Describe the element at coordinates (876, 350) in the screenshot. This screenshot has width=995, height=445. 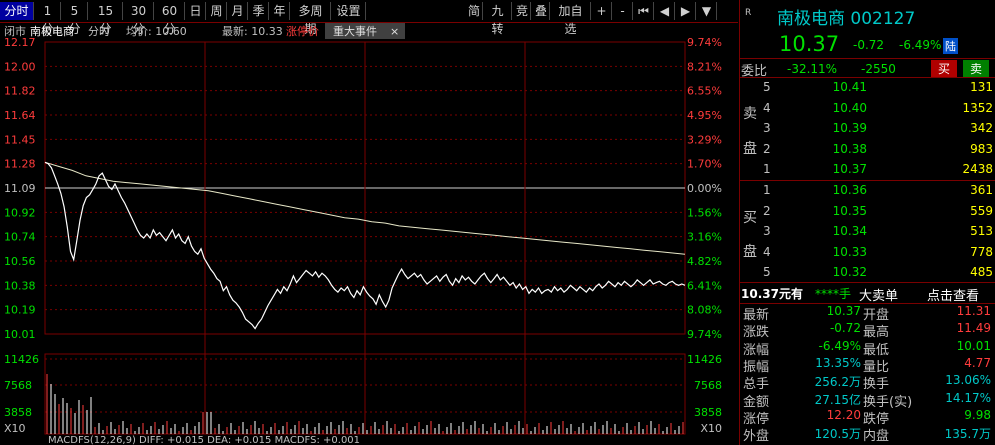
I see `stat-label-2: 最低` at that location.